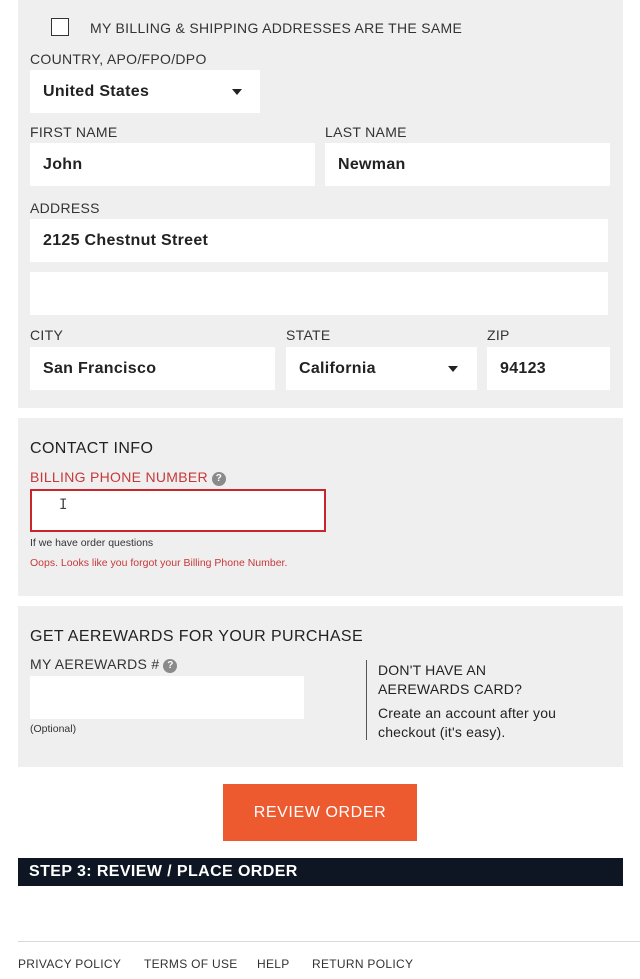 This screenshot has width=640, height=979. What do you see at coordinates (119, 477) in the screenshot?
I see `billing-phone-label-text: BILLING PHONE NUMBER` at bounding box center [119, 477].